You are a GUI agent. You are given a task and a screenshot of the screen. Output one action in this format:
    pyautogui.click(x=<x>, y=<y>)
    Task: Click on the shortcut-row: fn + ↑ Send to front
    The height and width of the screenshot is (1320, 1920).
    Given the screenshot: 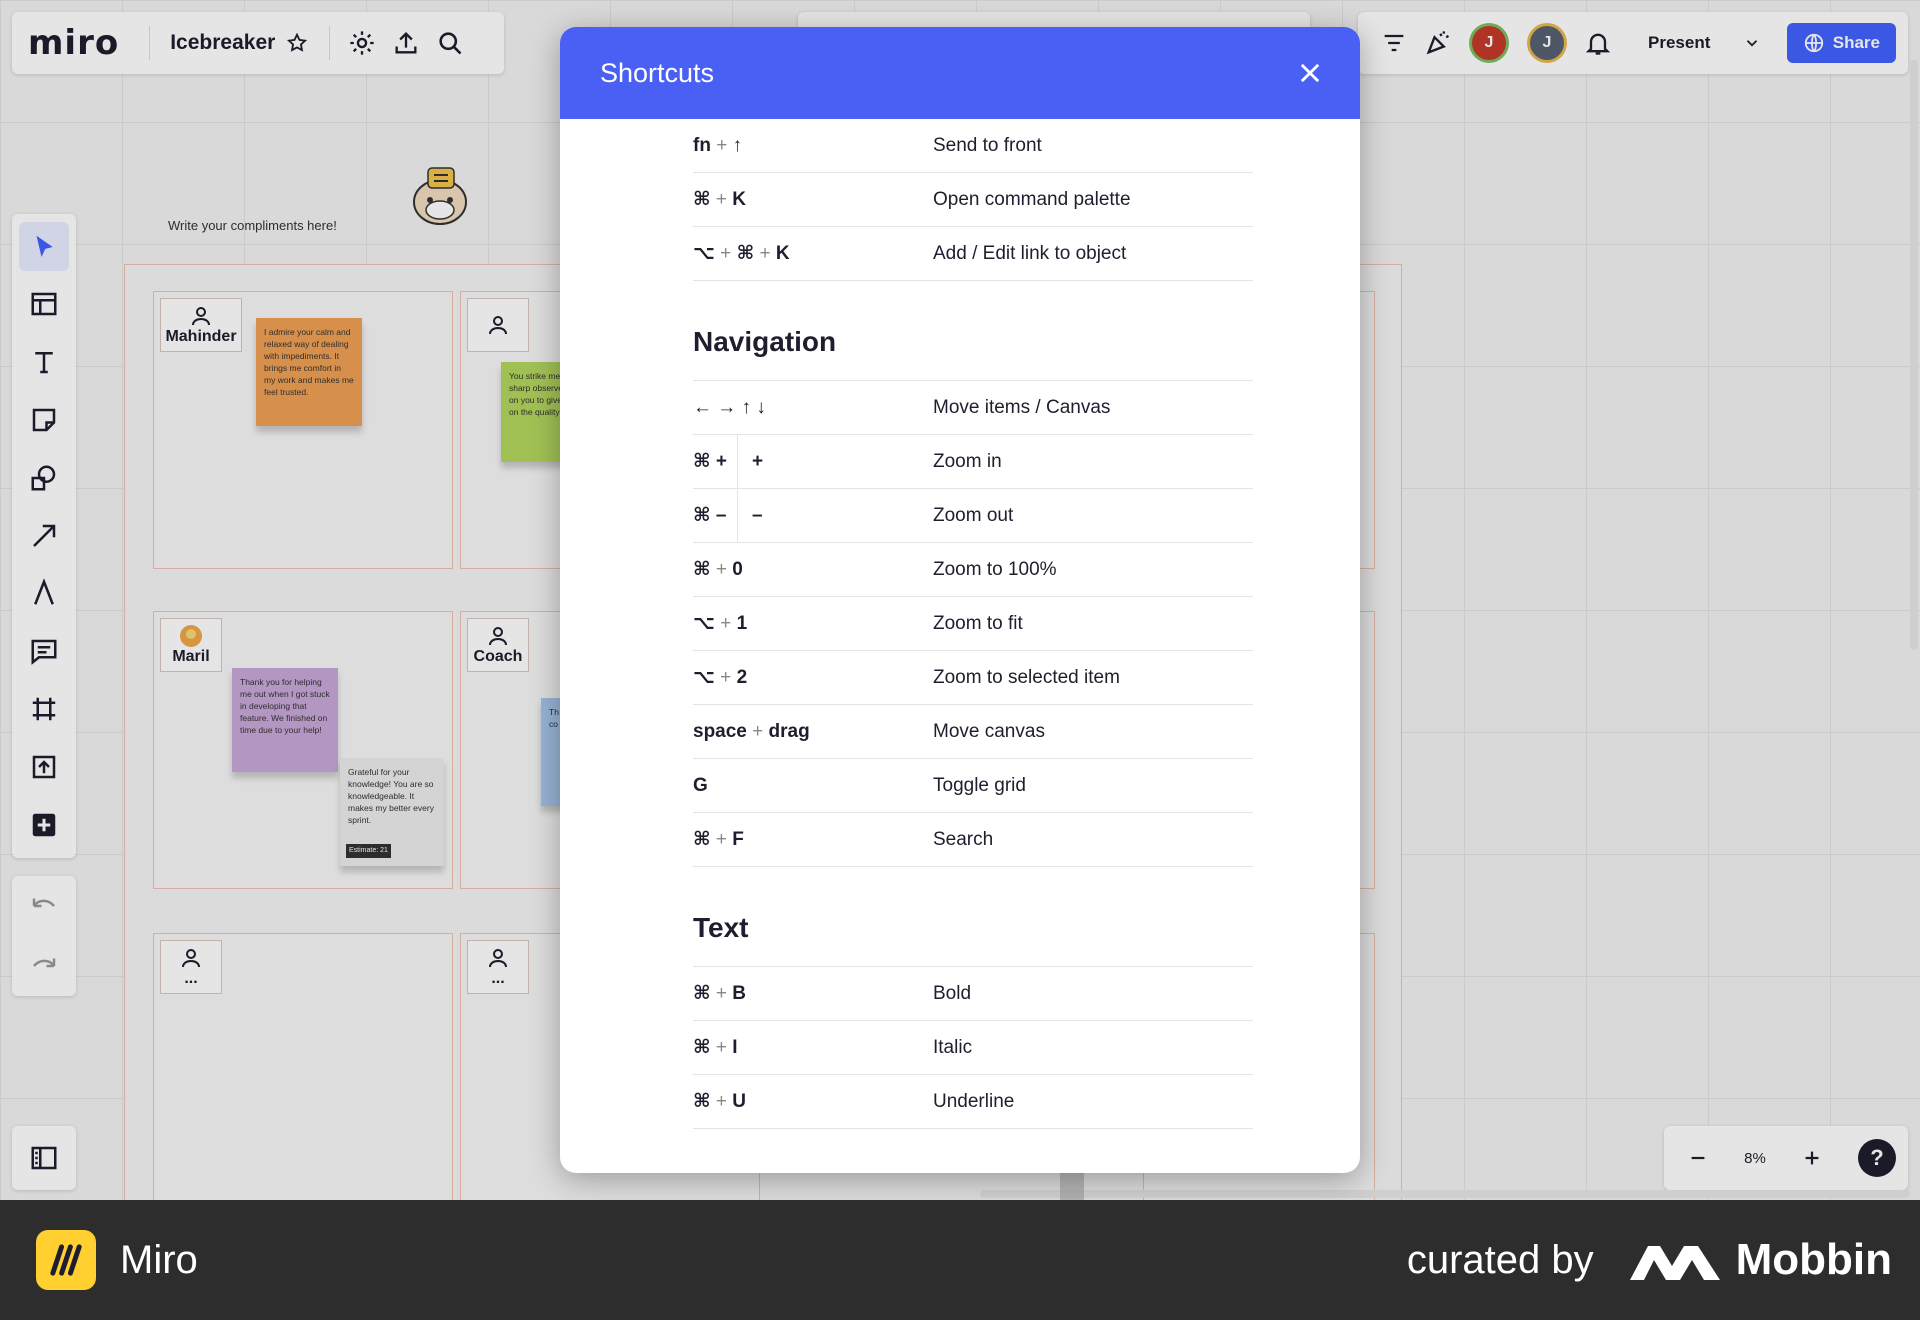 What is the action you would take?
    pyautogui.click(x=973, y=146)
    